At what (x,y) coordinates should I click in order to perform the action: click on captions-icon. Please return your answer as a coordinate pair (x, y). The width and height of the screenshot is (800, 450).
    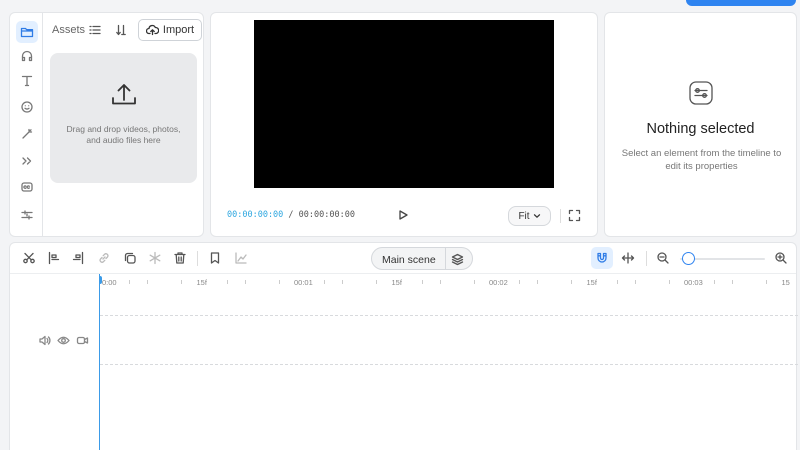
    Looking at the image, I should click on (27, 187).